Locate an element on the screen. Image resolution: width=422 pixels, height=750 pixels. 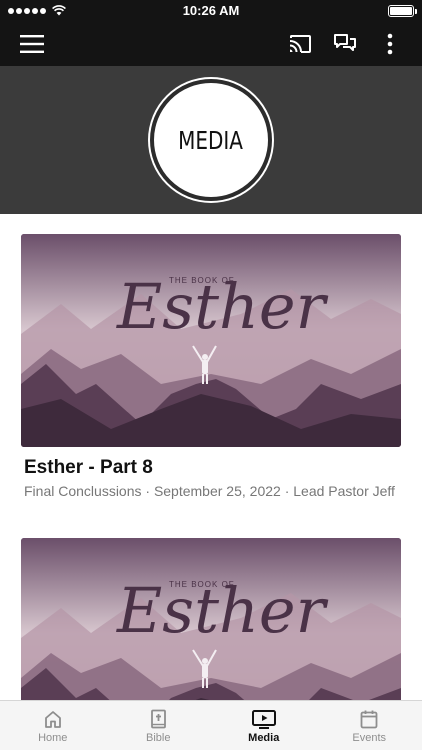
more-options-button is located at coordinates (390, 44).